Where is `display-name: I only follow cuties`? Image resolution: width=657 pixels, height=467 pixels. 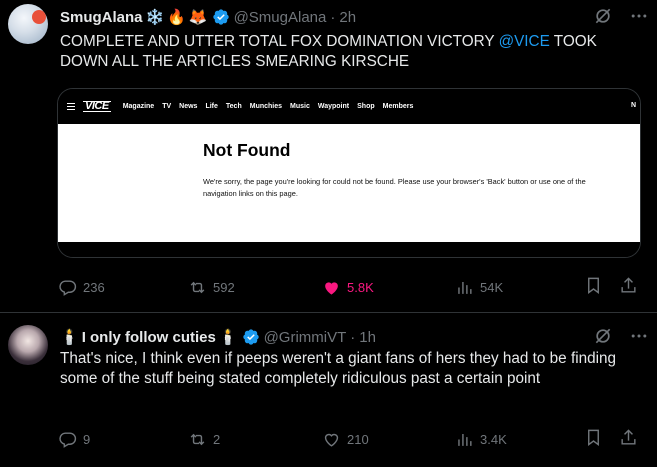
display-name: I only follow cuties is located at coordinates (149, 337).